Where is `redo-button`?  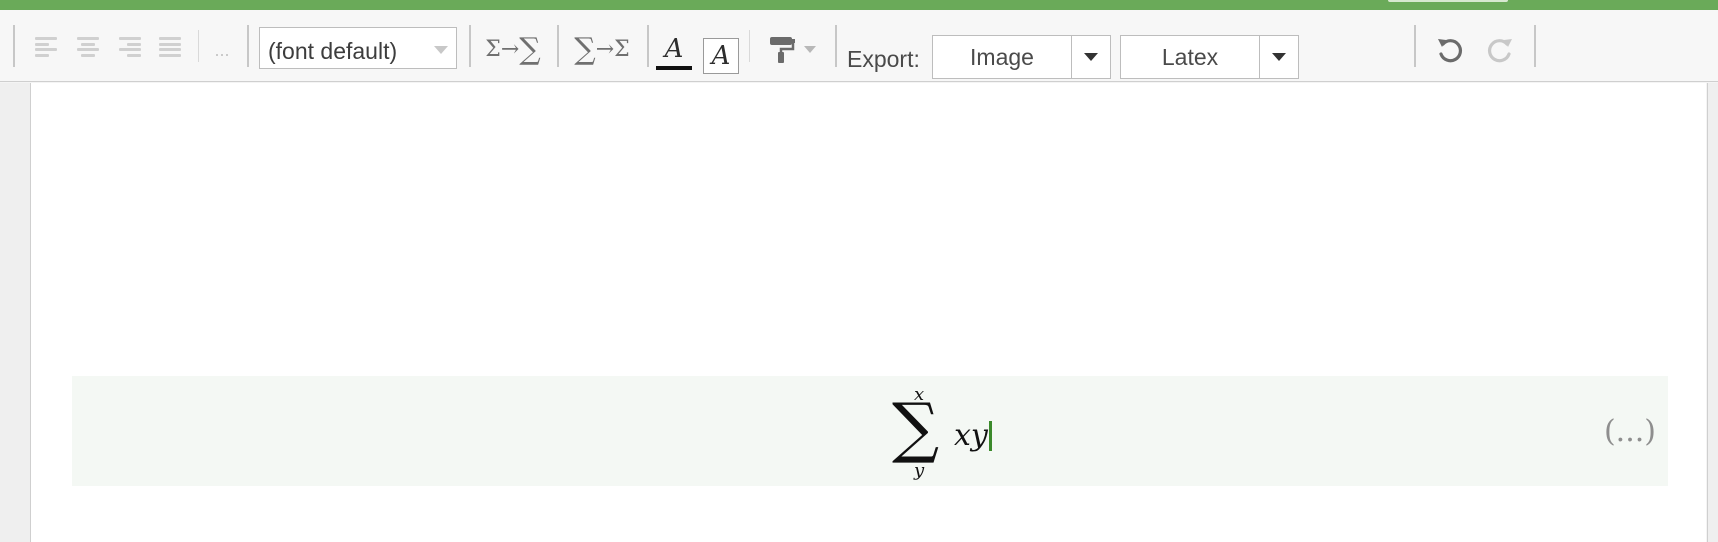 redo-button is located at coordinates (1500, 50).